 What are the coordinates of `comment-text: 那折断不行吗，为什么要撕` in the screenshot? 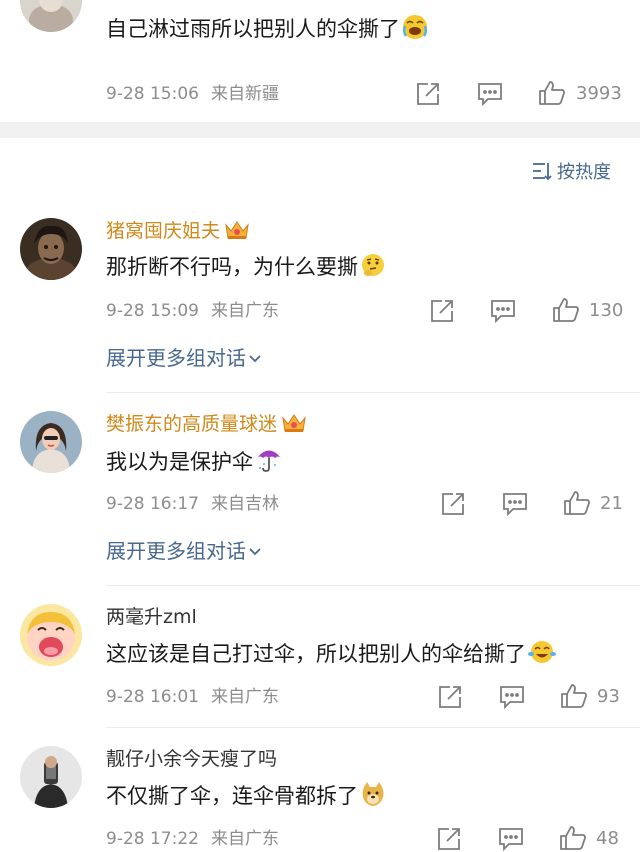 It's located at (246, 268).